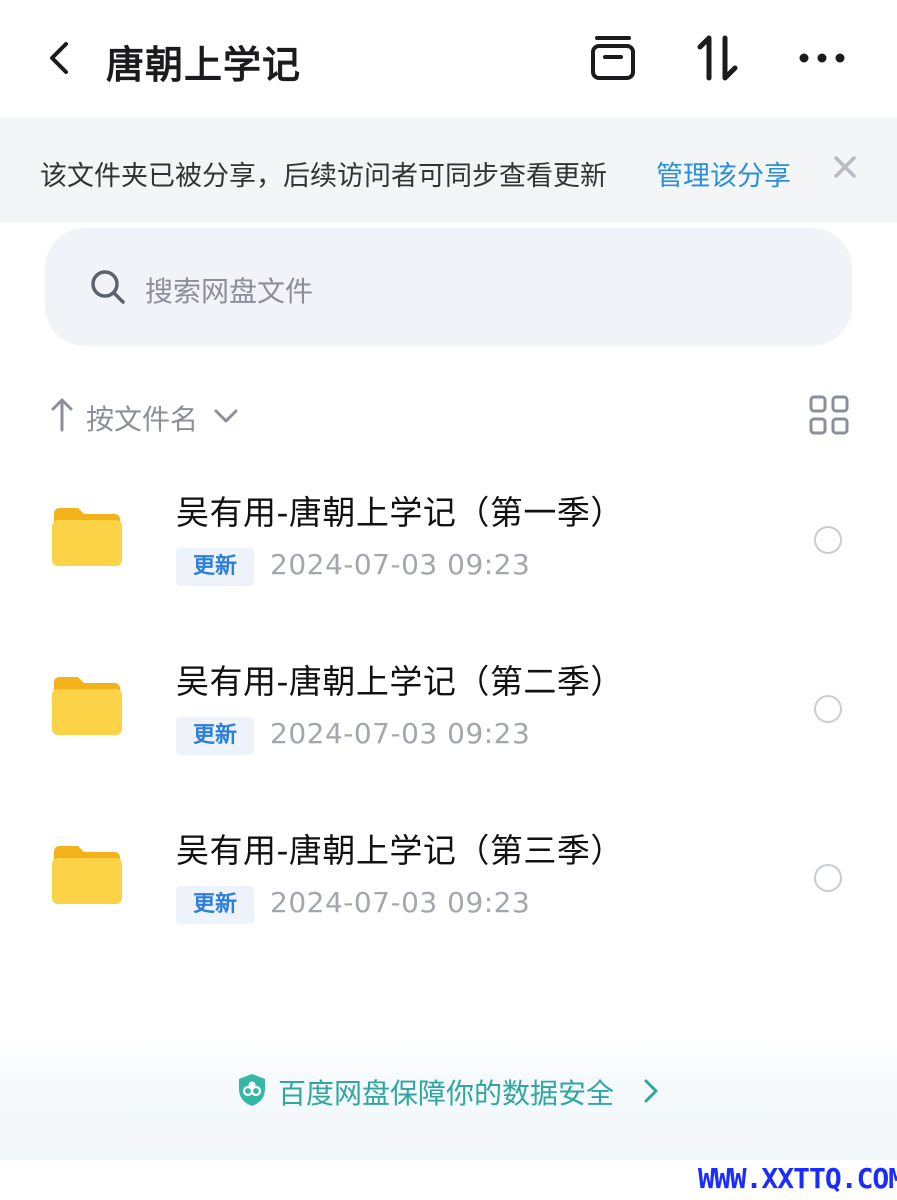 The height and width of the screenshot is (1200, 897). I want to click on share-notice-bar: 该文件夹已被分享，后续访问者可同步查看更新 管理该分享, so click(448, 170).